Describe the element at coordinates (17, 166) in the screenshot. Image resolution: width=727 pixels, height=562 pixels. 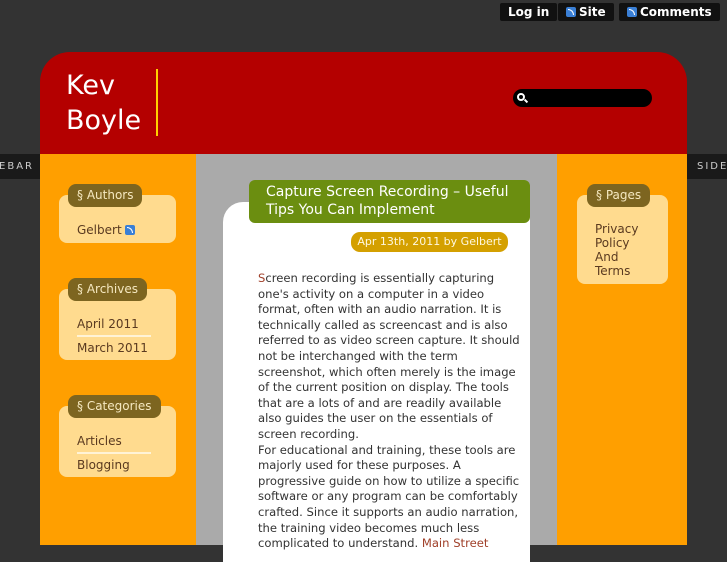
I see `left-sidebar-tab-label: SIDEBAR` at that location.